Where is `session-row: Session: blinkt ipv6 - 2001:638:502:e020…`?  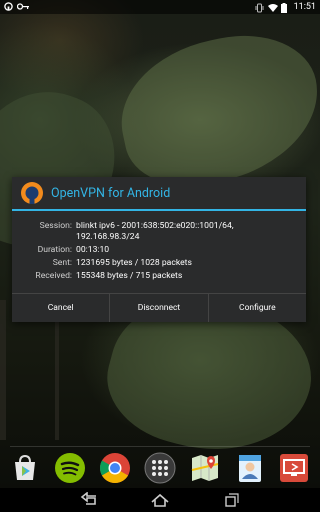 session-row: Session: blinkt ipv6 - 2001:638:502:e020… is located at coordinates (159, 232).